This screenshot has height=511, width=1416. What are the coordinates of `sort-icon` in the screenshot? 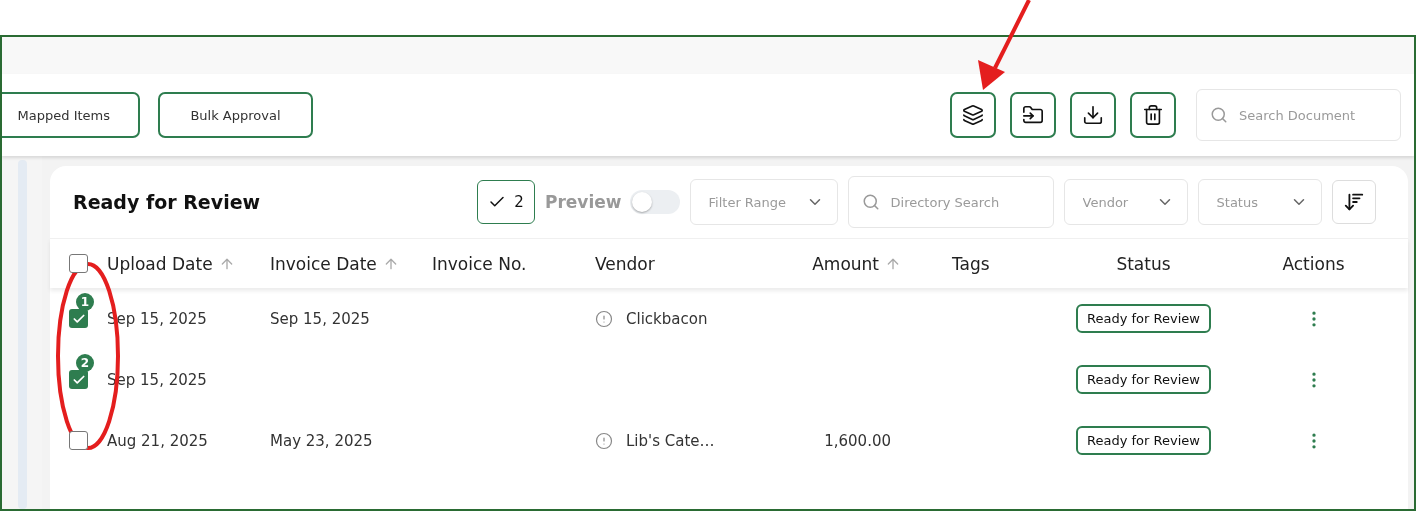 It's located at (1353, 202).